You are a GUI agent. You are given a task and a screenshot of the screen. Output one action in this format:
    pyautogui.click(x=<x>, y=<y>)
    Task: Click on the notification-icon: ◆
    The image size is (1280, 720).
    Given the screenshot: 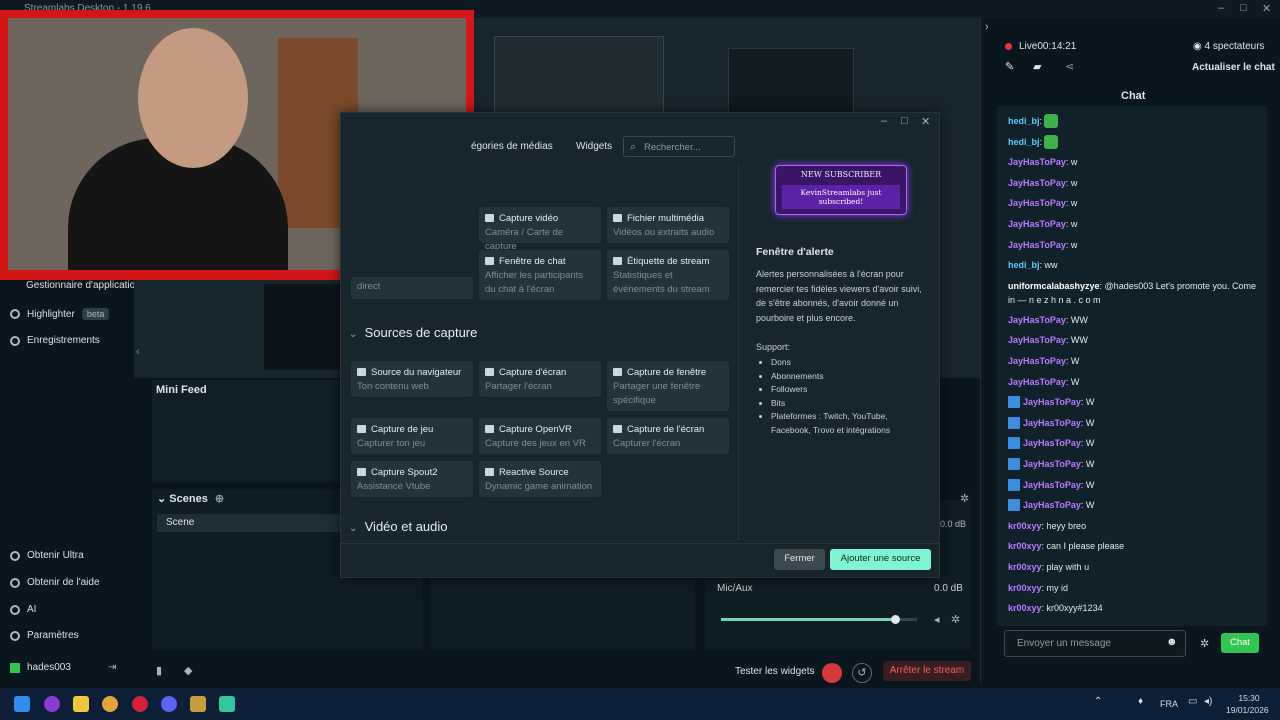 What is the action you would take?
    pyautogui.click(x=188, y=670)
    